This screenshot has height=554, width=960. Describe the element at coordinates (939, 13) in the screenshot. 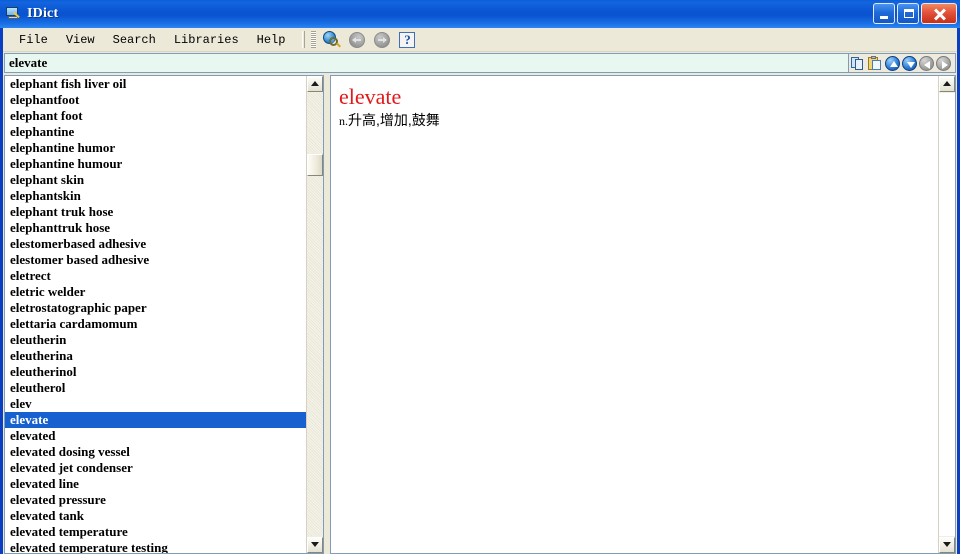

I see `close-button` at that location.